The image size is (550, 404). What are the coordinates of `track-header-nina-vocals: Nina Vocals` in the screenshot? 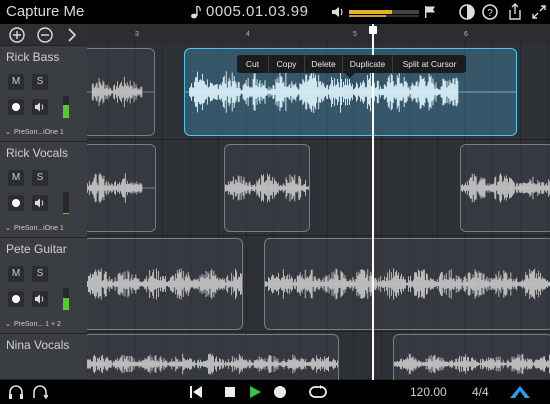 It's located at (43, 357).